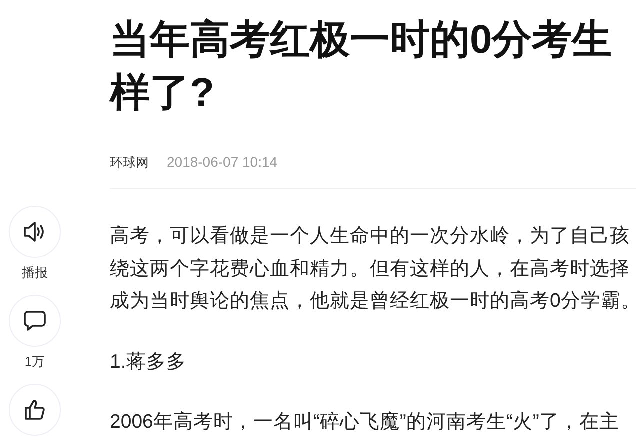  I want to click on article-title: 当年高考红极一时的0分考生, so click(362, 40).